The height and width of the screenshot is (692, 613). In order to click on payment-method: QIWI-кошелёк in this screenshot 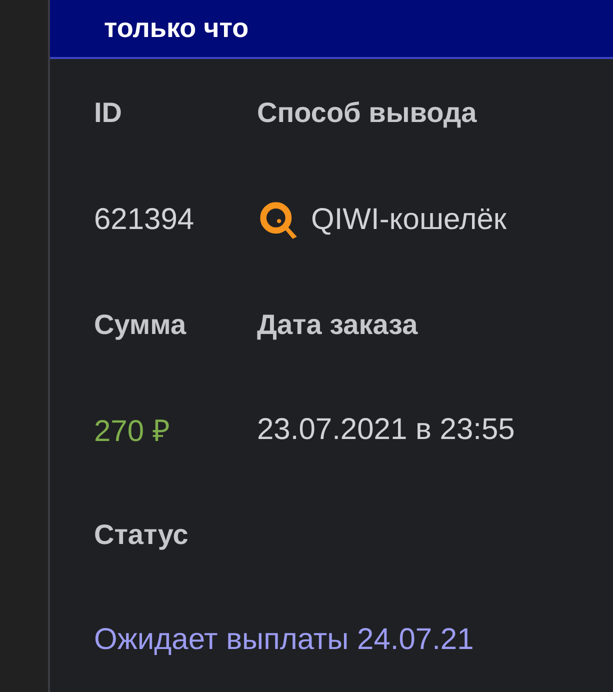, I will do `click(409, 219)`.